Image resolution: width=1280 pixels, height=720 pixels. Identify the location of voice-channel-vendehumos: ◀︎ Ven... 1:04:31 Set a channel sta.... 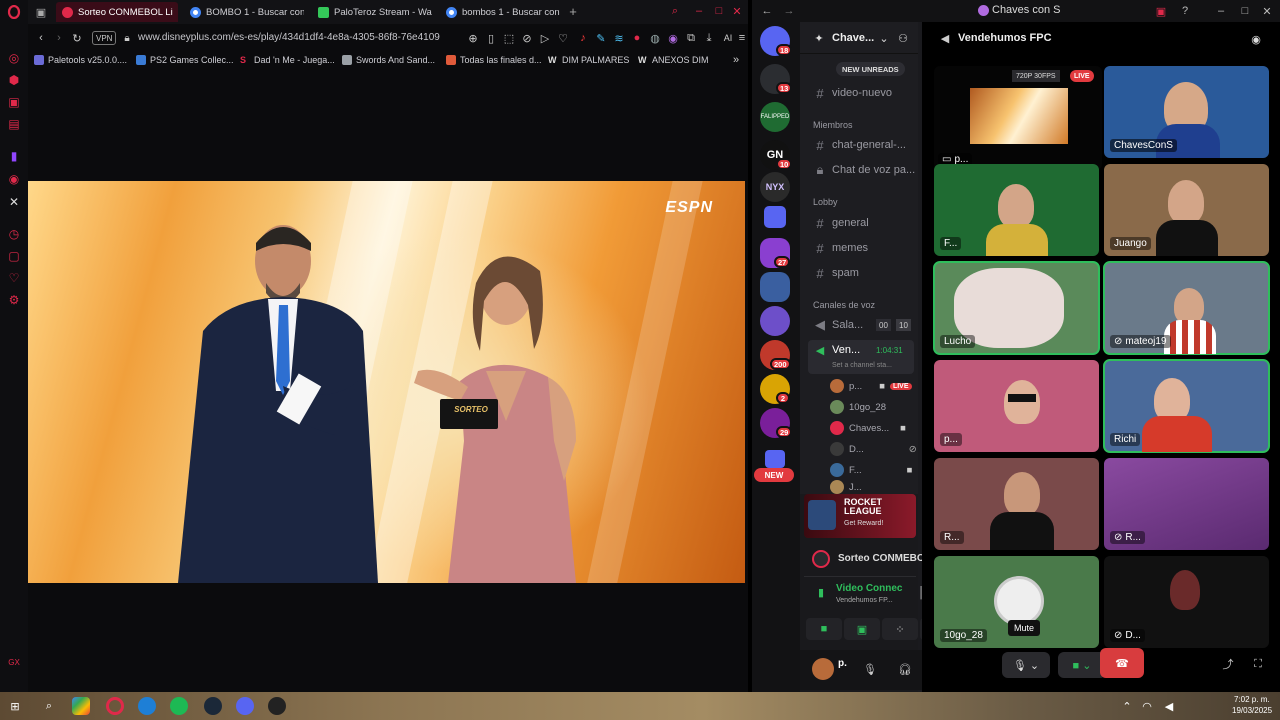
(861, 357).